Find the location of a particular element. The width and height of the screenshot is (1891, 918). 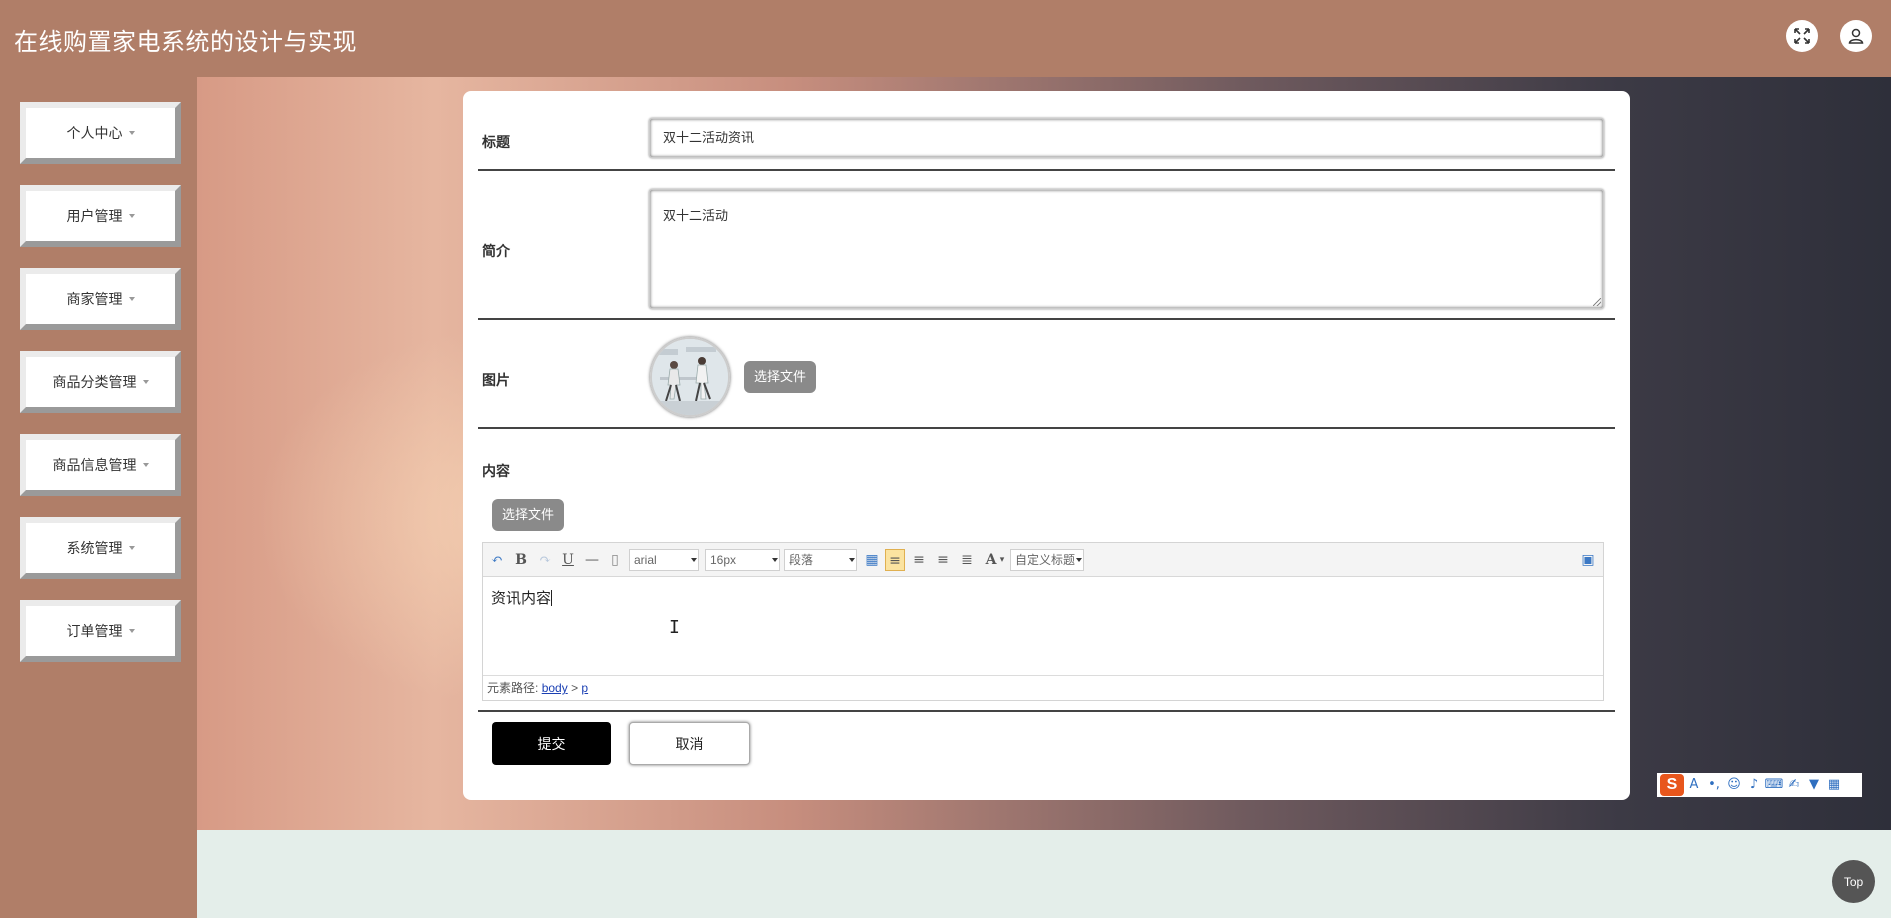

image-thumbnail is located at coordinates (690, 377).